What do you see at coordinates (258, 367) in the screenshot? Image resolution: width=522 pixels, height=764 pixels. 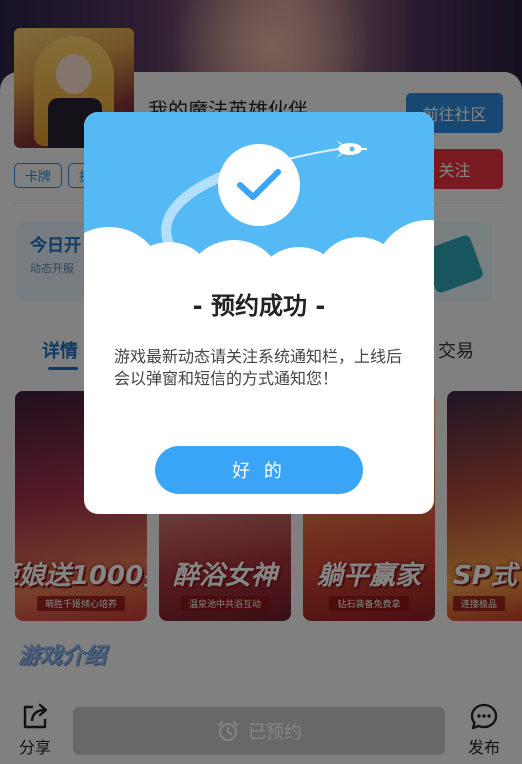 I see `dialog-message: 游戏最新动态请关注系统通知栏，上线后会以弹窗和短信的方式通知您！` at bounding box center [258, 367].